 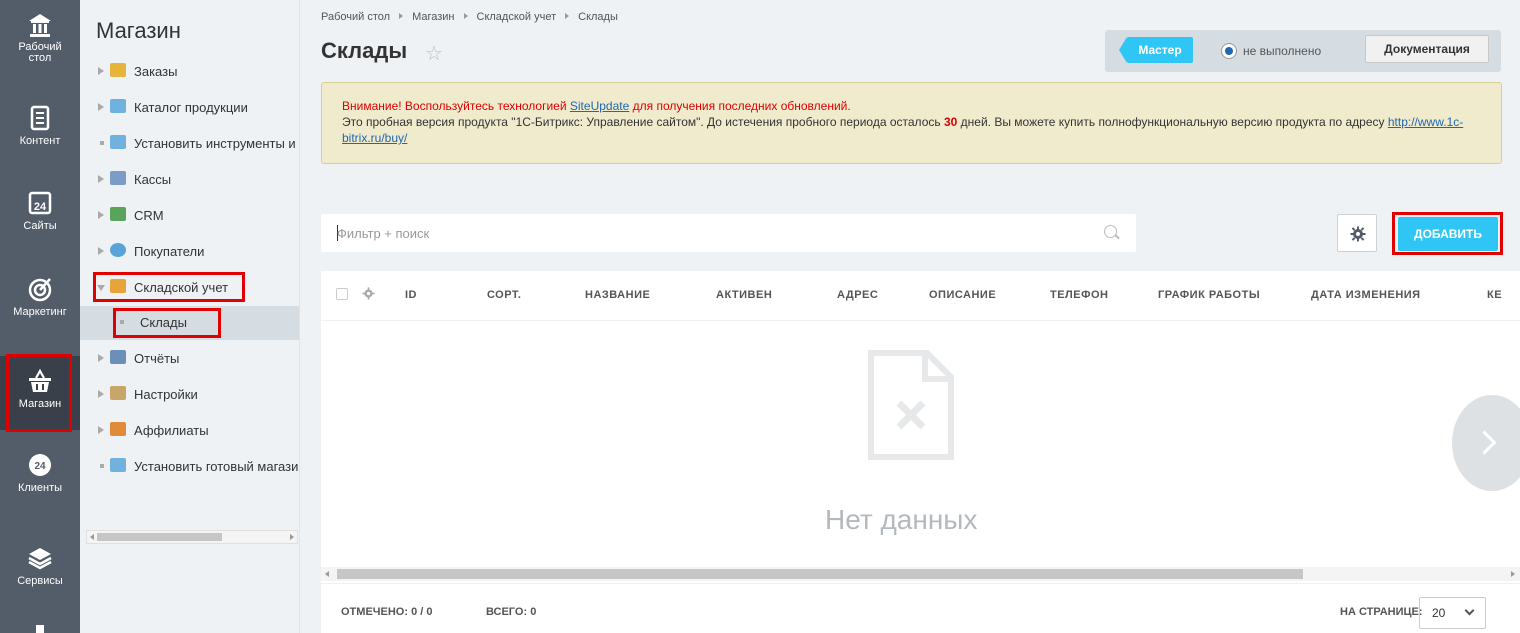 What do you see at coordinates (189, 108) in the screenshot?
I see `menu-item-catalog: Каталог продукции` at bounding box center [189, 108].